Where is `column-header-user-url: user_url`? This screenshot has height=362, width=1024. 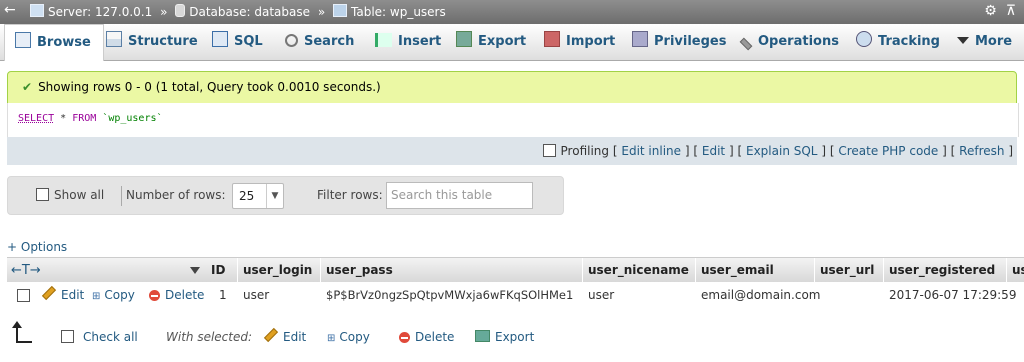 column-header-user-url: user_url is located at coordinates (844, 270).